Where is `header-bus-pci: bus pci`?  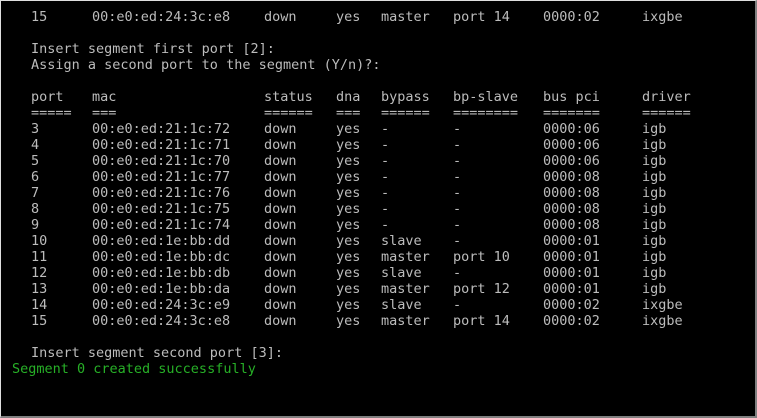 header-bus-pci: bus pci is located at coordinates (571, 97).